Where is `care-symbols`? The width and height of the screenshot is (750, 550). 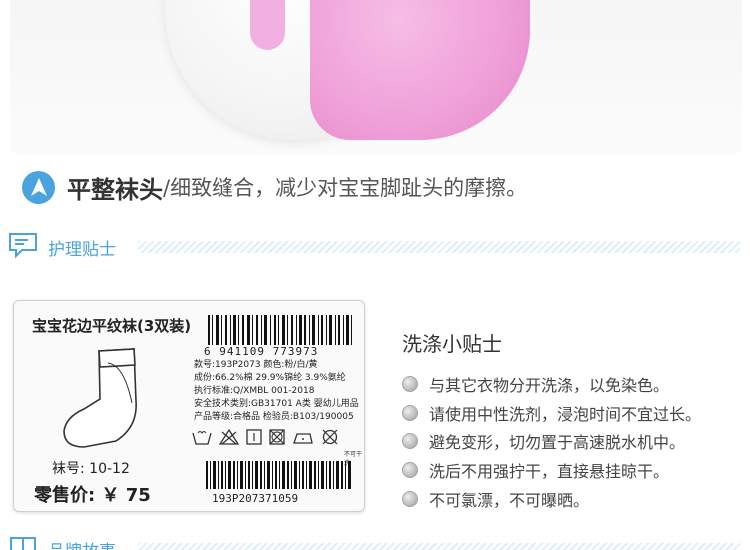
care-symbols is located at coordinates (265, 437).